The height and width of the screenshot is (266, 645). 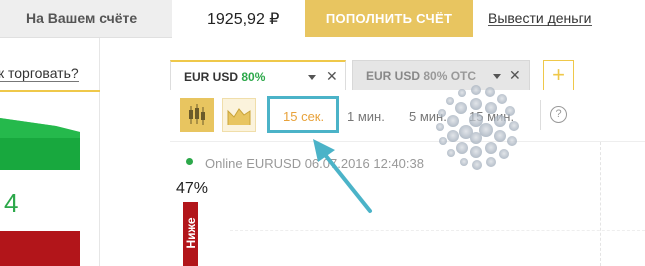 What do you see at coordinates (39, 74) in the screenshot?
I see `how-to-trade-link: к торговать?` at bounding box center [39, 74].